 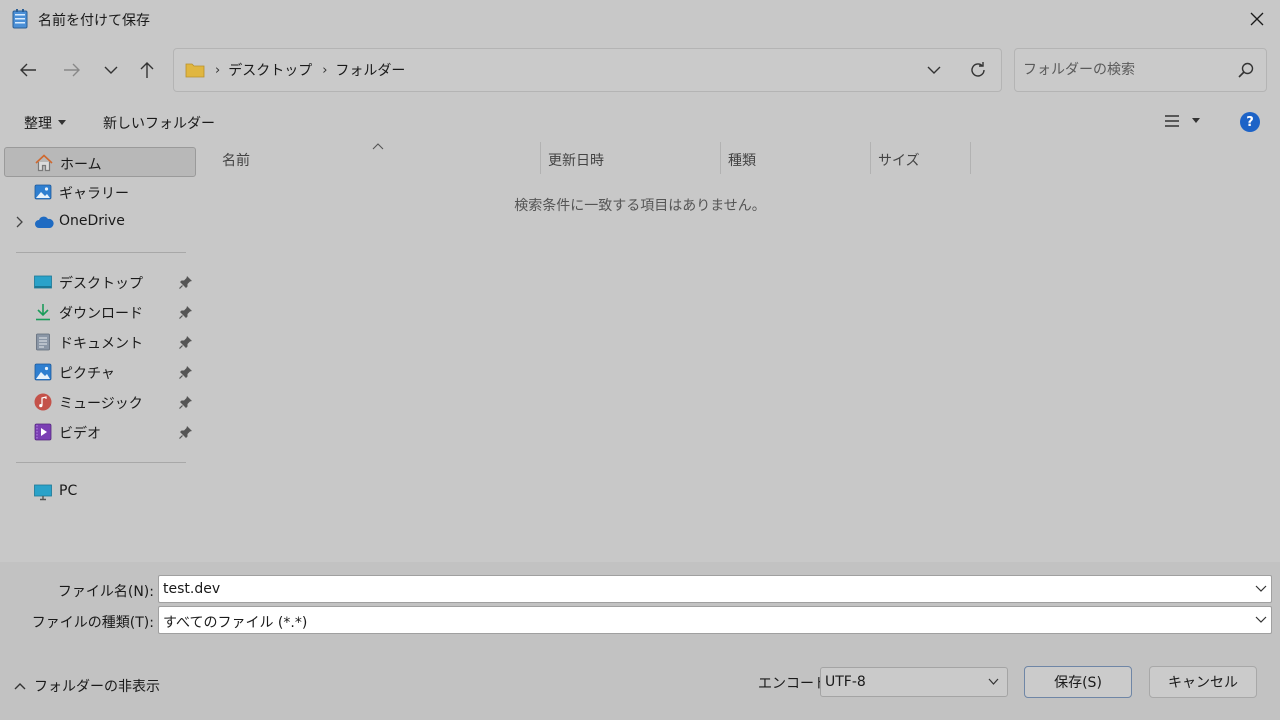 I want to click on pc-icon, so click(x=43, y=492).